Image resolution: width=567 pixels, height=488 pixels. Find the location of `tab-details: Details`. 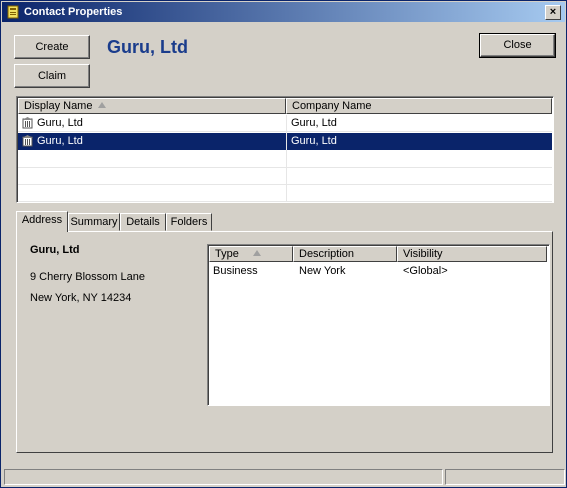

tab-details: Details is located at coordinates (143, 222).